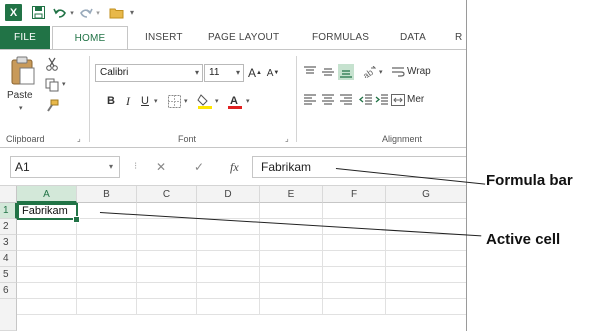 The width and height of the screenshot is (605, 331). I want to click on borders-icon, so click(174, 101).